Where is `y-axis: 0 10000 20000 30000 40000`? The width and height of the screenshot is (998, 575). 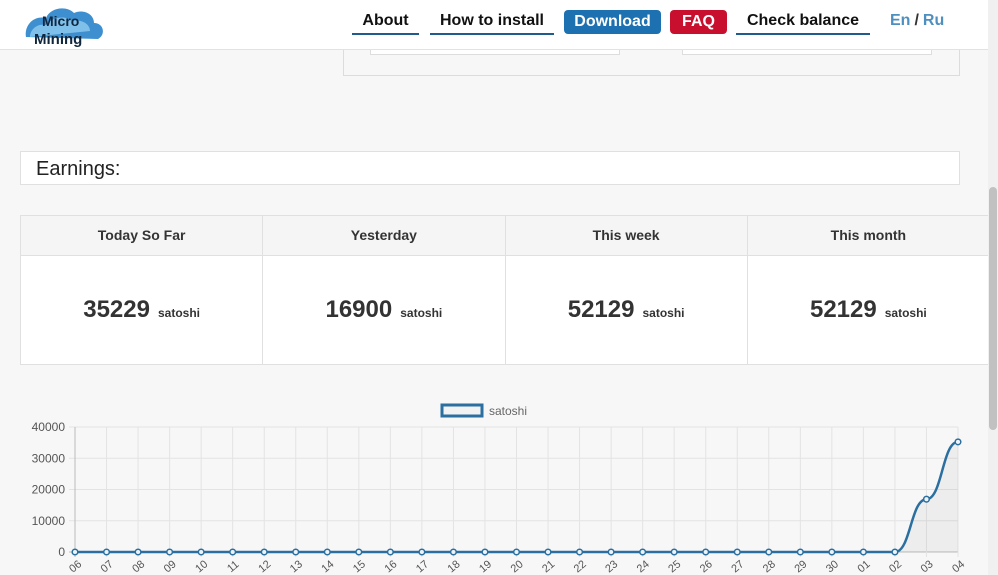 y-axis: 0 10000 20000 30000 40000 is located at coordinates (49, 489).